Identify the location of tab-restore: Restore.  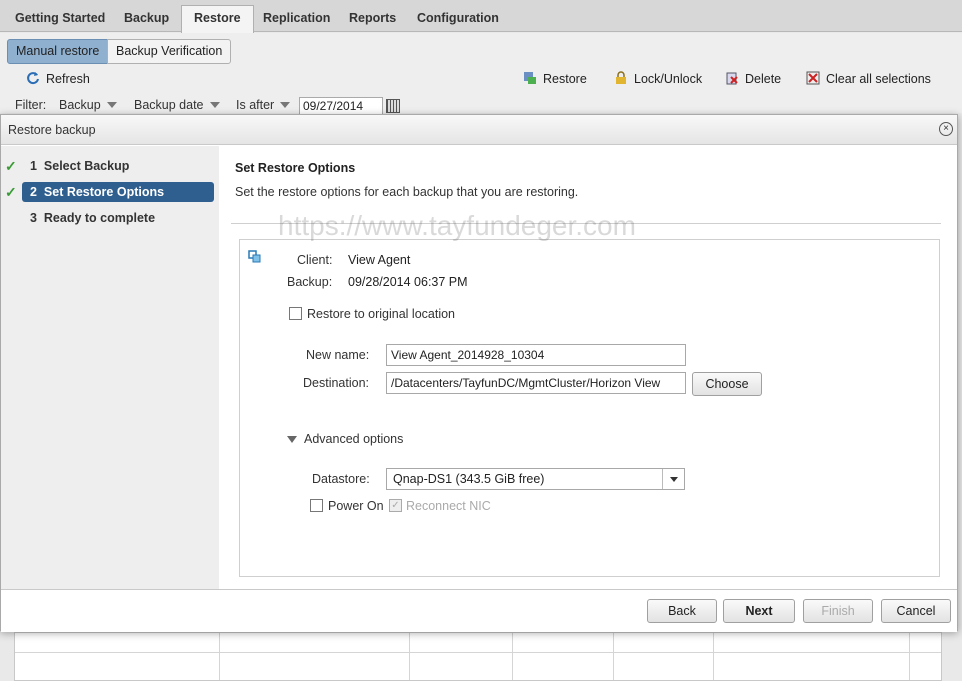
(217, 19).